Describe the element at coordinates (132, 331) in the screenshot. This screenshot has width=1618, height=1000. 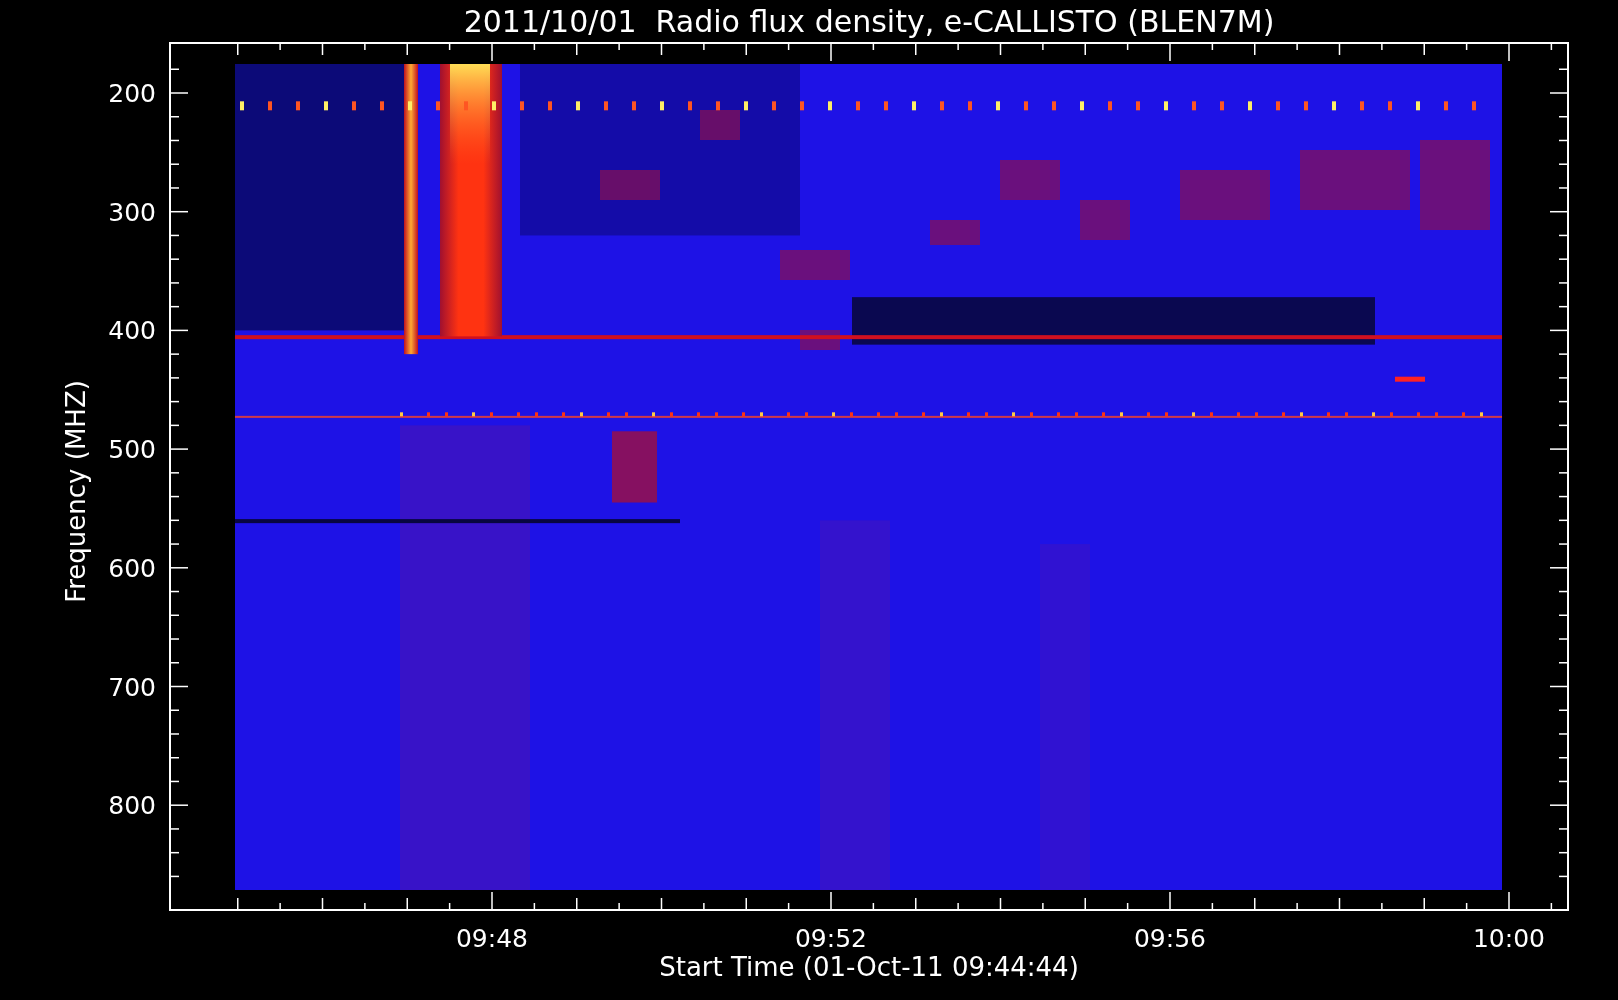
I see `y-tick-label: 400` at that location.